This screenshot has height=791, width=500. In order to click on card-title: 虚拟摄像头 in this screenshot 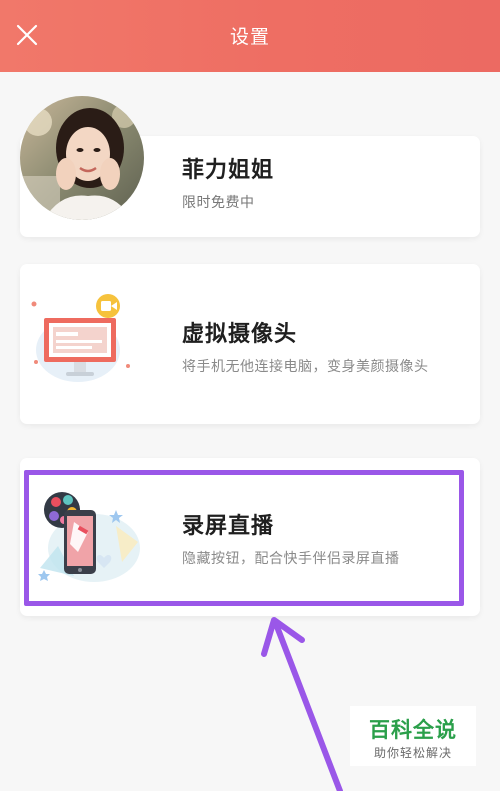, I will do `click(240, 334)`.